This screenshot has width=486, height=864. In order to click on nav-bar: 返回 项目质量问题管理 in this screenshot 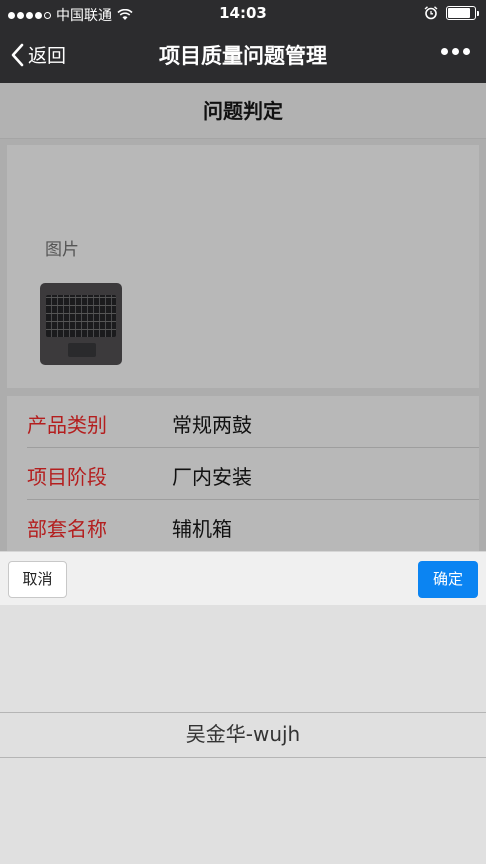, I will do `click(243, 55)`.